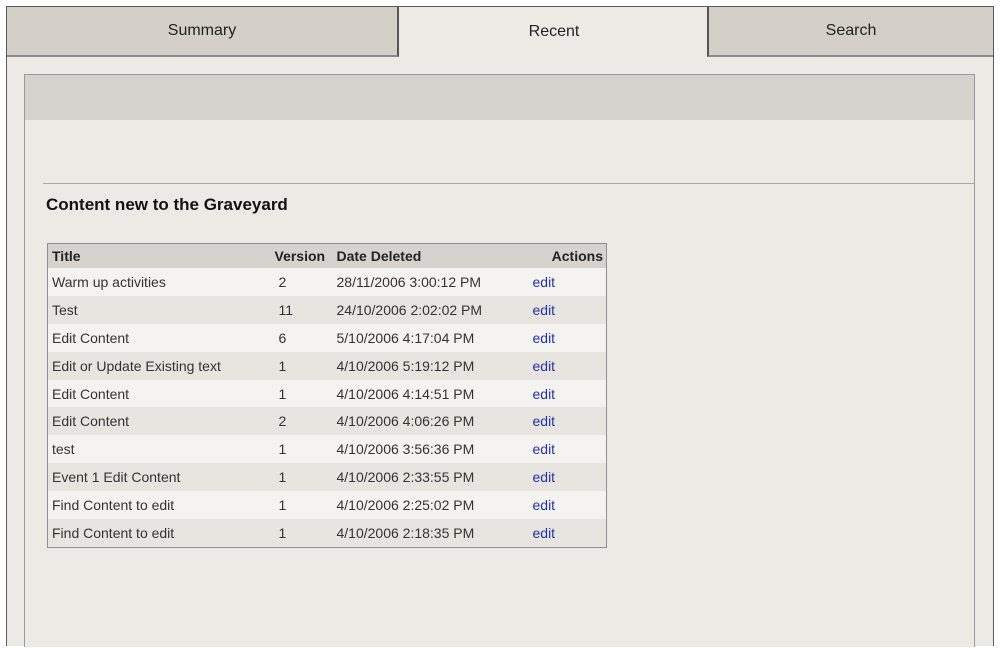 This screenshot has width=1000, height=648. I want to click on tab-recent: Recent, so click(554, 32).